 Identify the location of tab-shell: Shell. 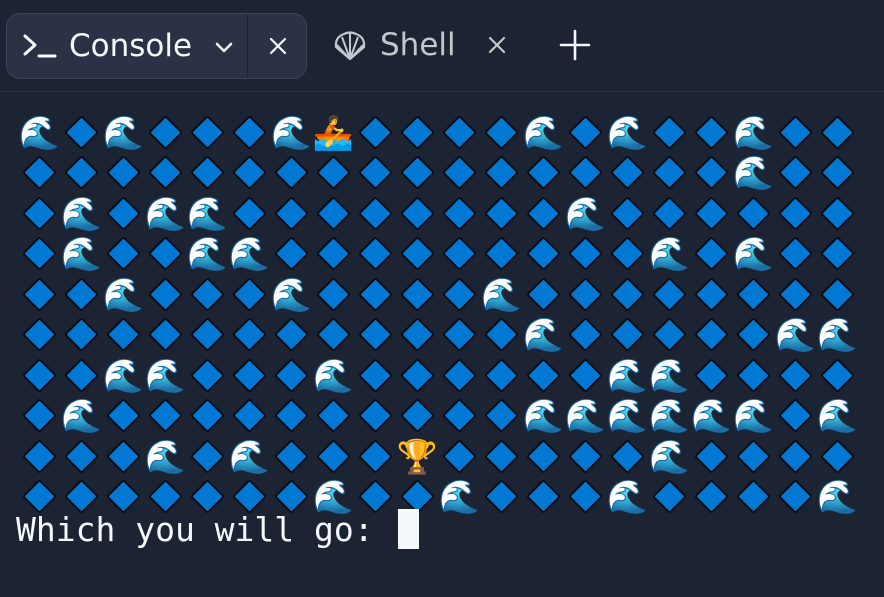
(428, 46).